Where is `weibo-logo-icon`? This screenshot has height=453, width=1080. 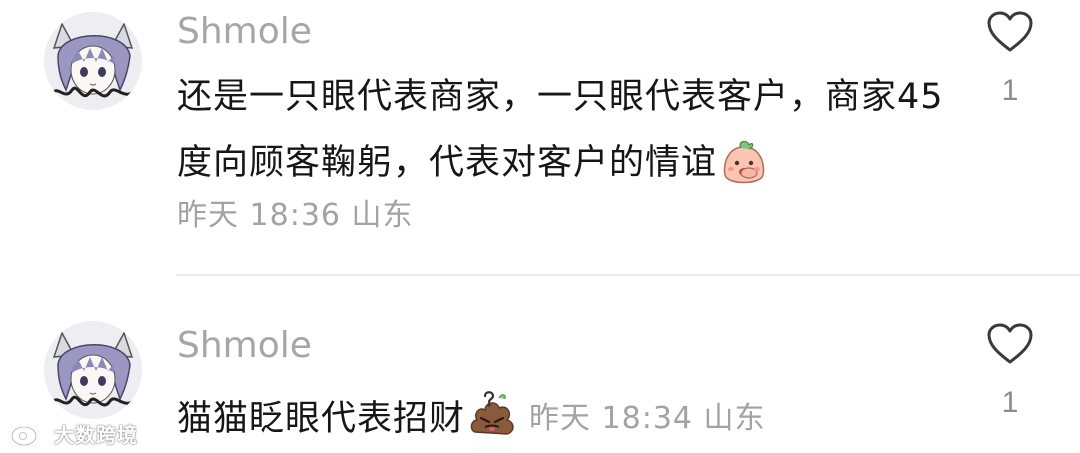
weibo-logo-icon is located at coordinates (30, 434).